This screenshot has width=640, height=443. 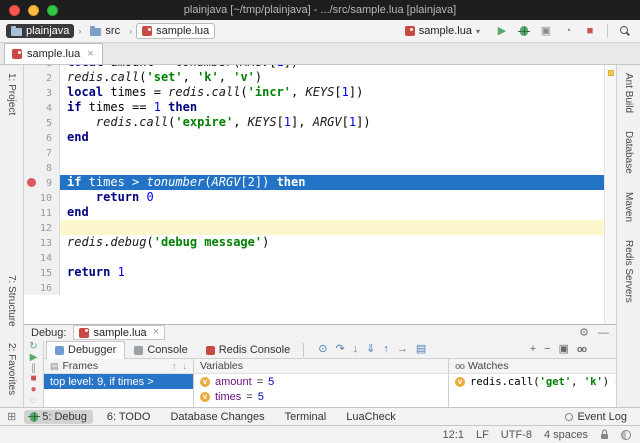 What do you see at coordinates (546, 31) in the screenshot?
I see `coverage-button: ▣` at bounding box center [546, 31].